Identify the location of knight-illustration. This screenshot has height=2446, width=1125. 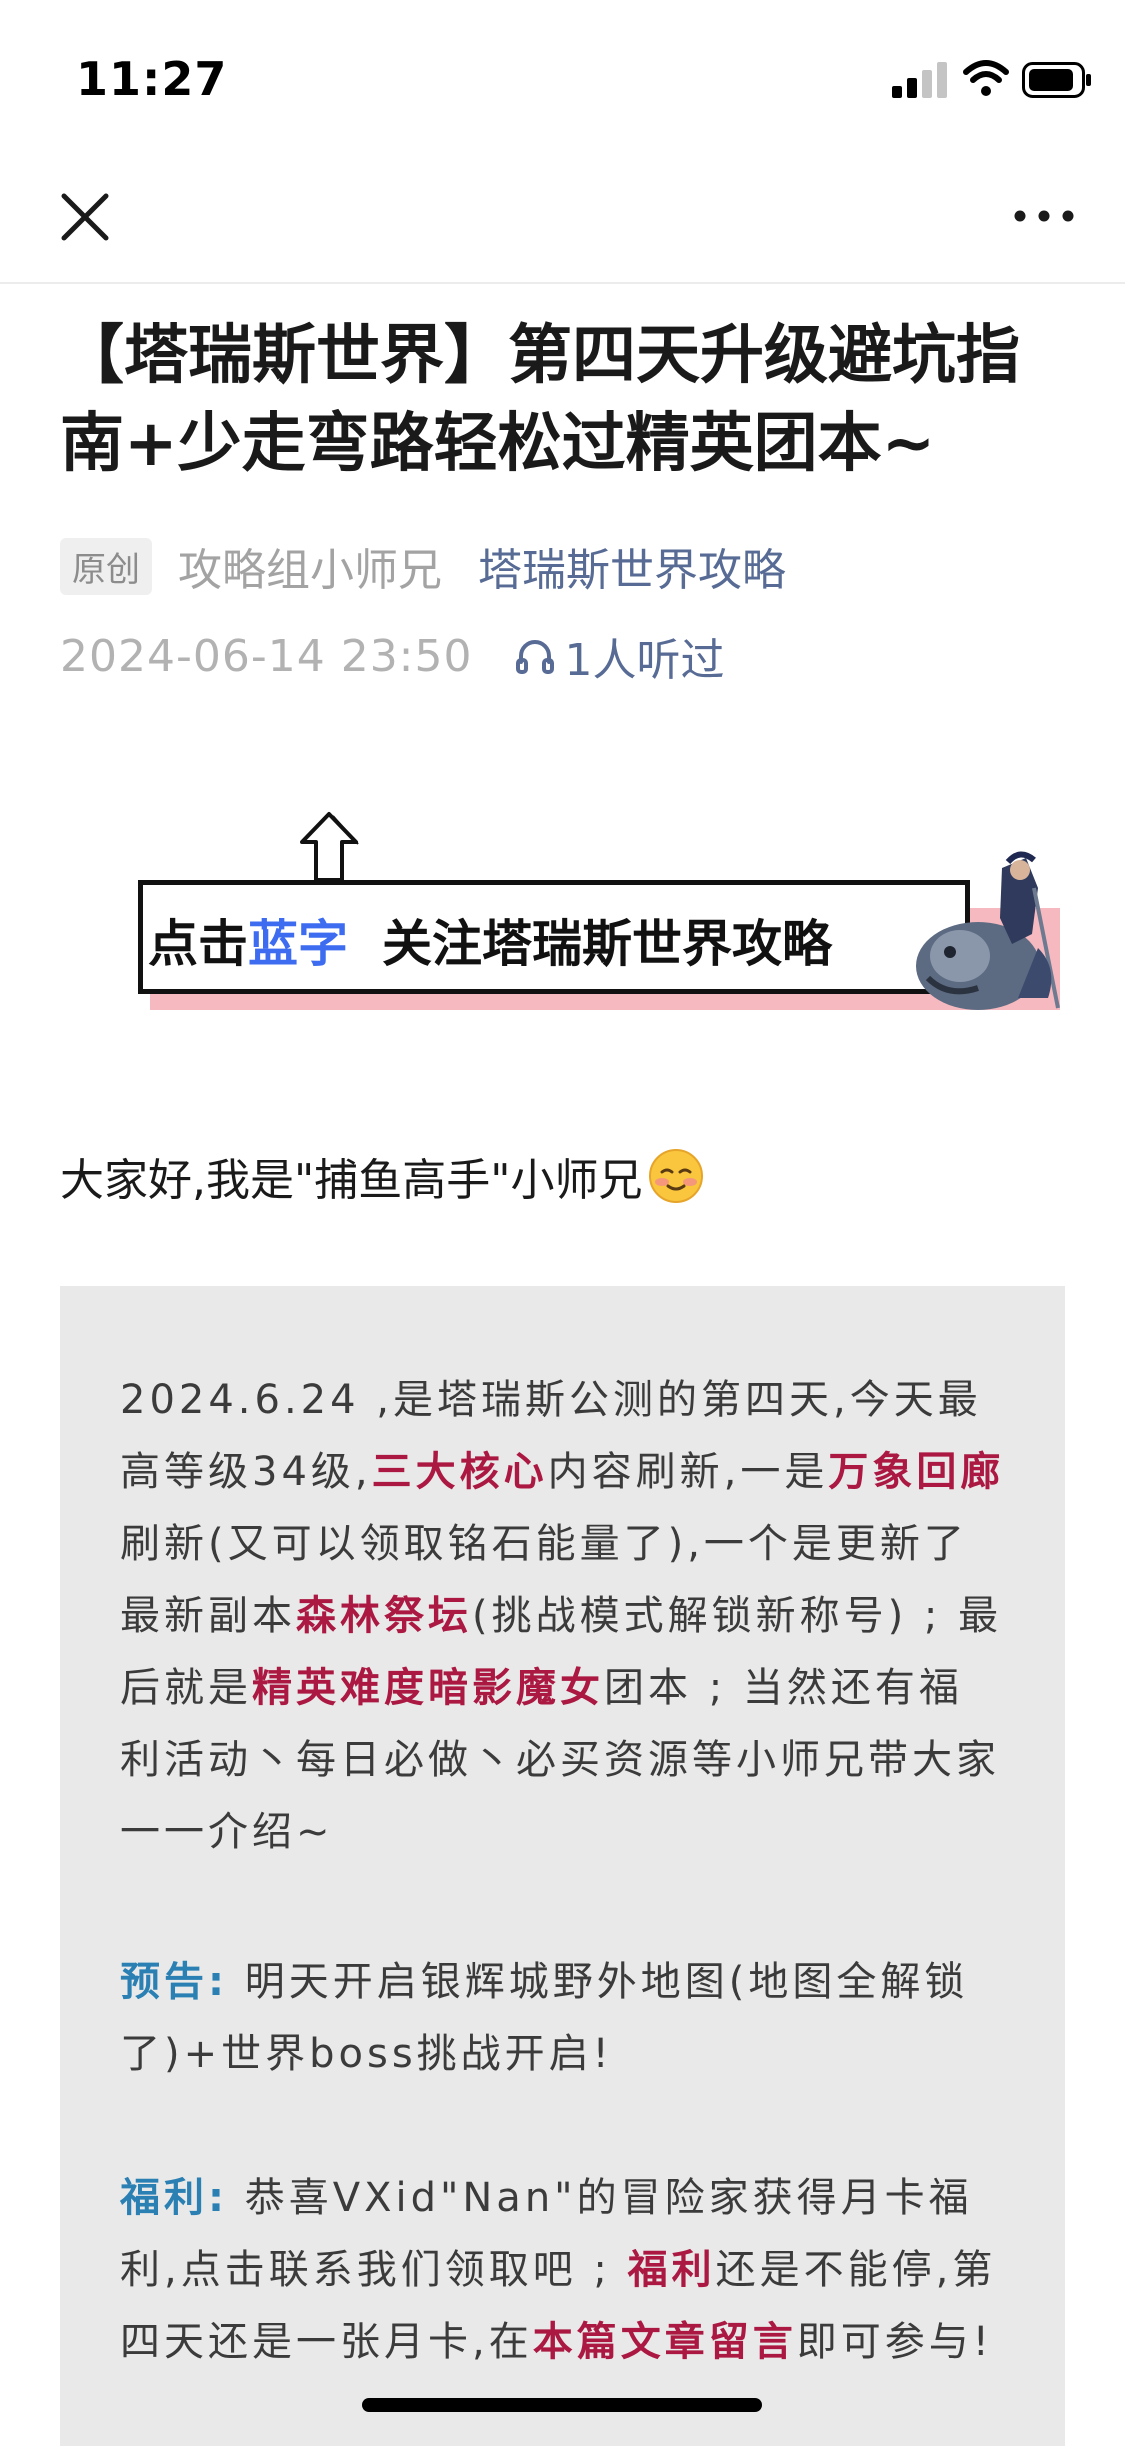
(988, 930).